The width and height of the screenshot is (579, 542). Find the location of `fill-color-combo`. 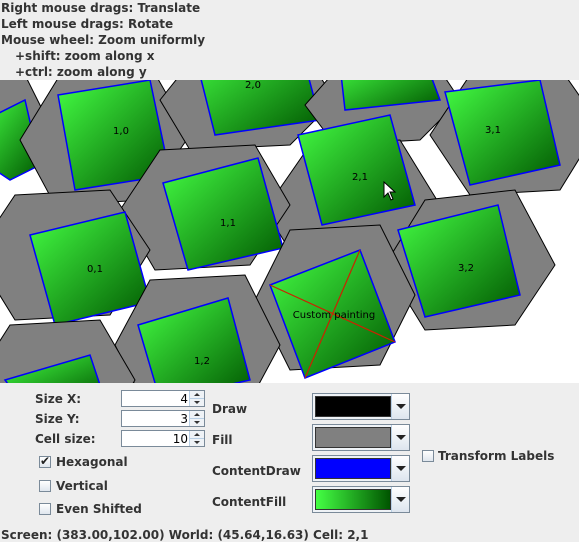

fill-color-combo is located at coordinates (361, 437).